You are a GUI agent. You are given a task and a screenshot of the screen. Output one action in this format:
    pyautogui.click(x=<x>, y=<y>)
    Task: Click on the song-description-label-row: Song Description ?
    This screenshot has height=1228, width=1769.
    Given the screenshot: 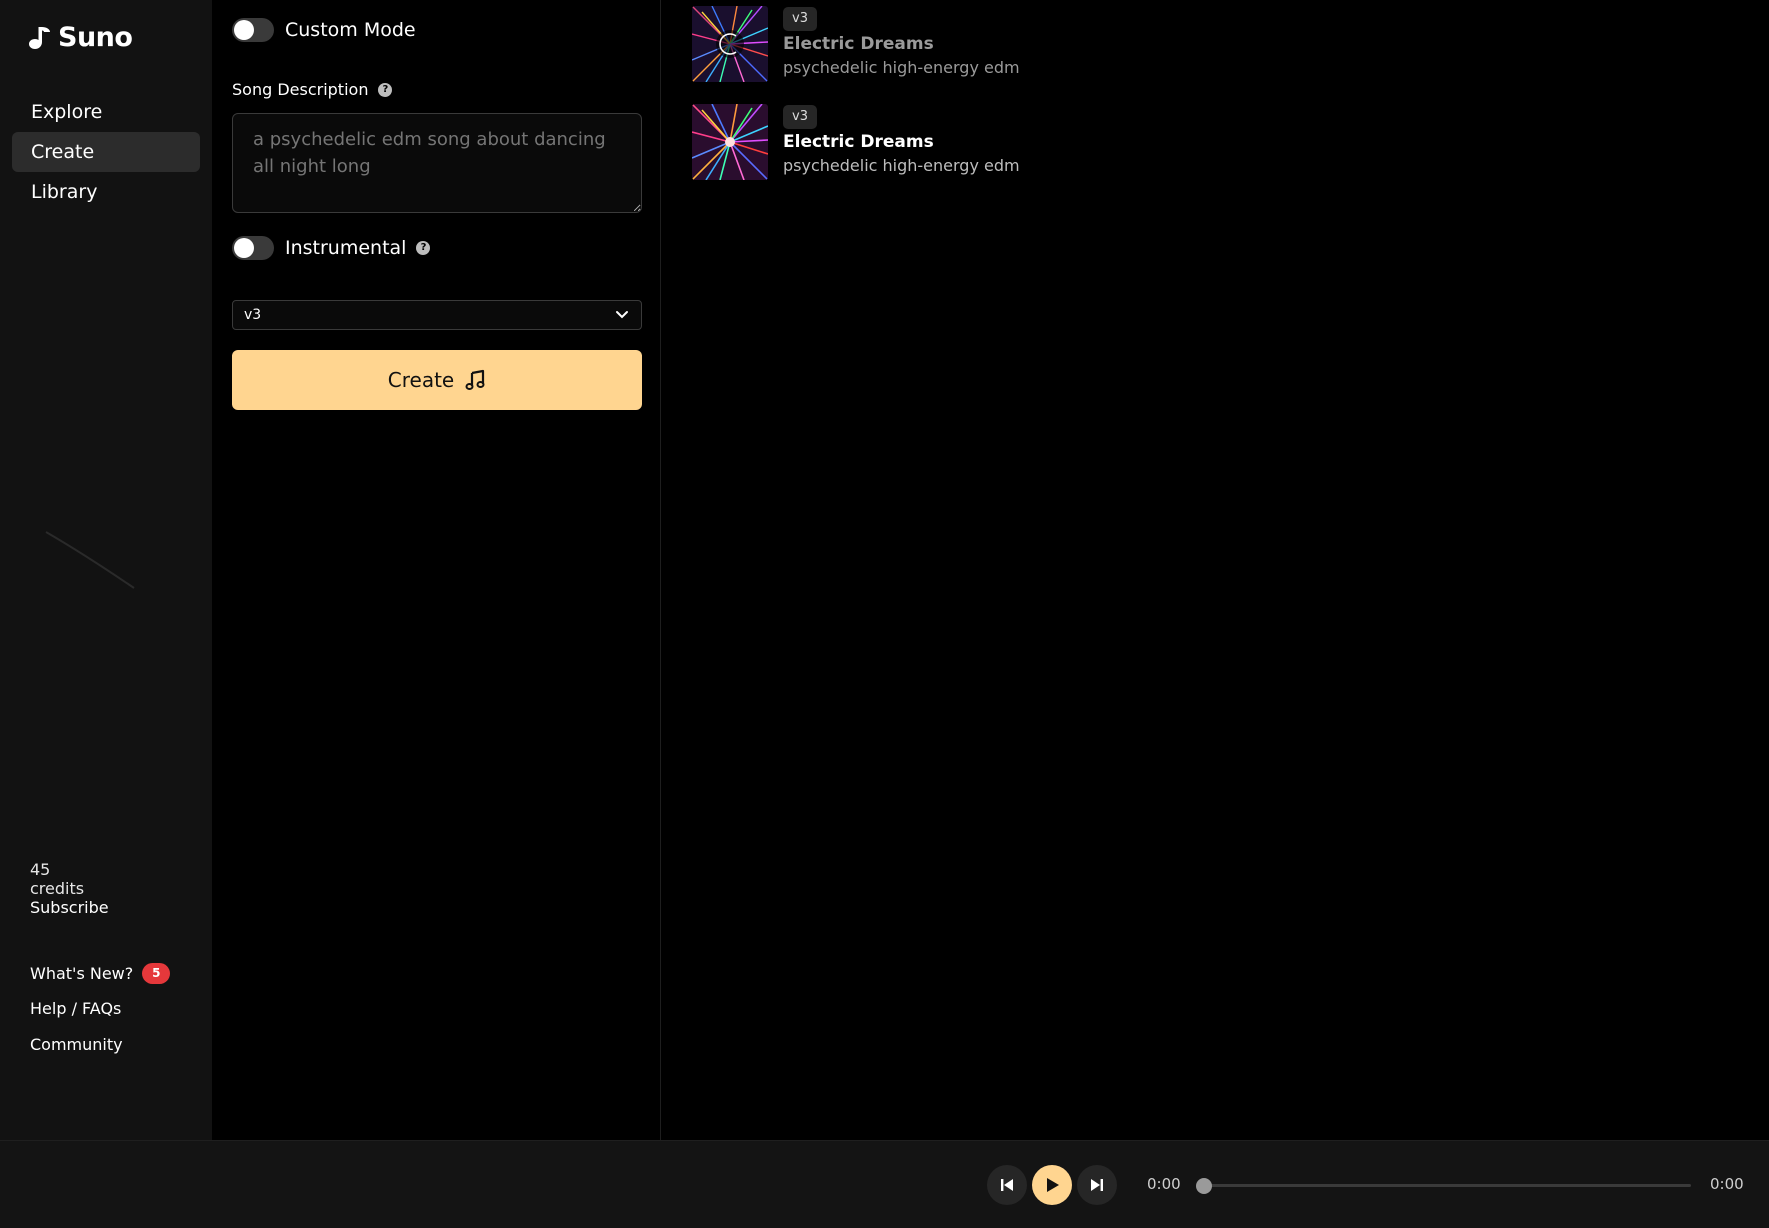 What is the action you would take?
    pyautogui.click(x=312, y=89)
    